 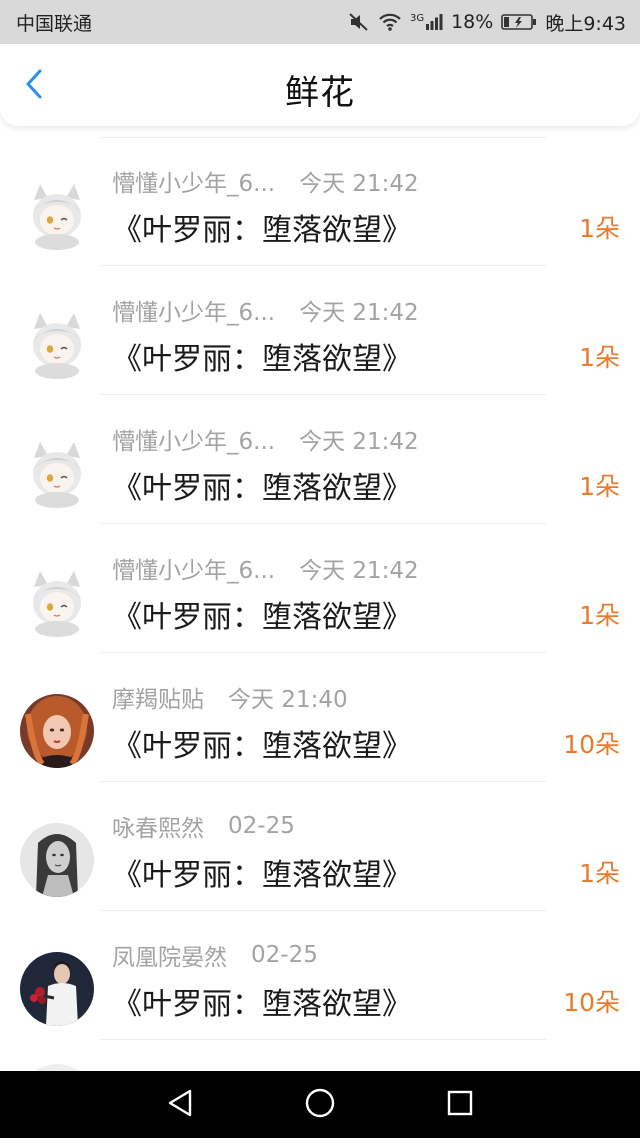 What do you see at coordinates (320, 975) in the screenshot?
I see `list-item: 凤凰院晏然 02-25 《叶罗丽：堕落欲望》 10朵` at bounding box center [320, 975].